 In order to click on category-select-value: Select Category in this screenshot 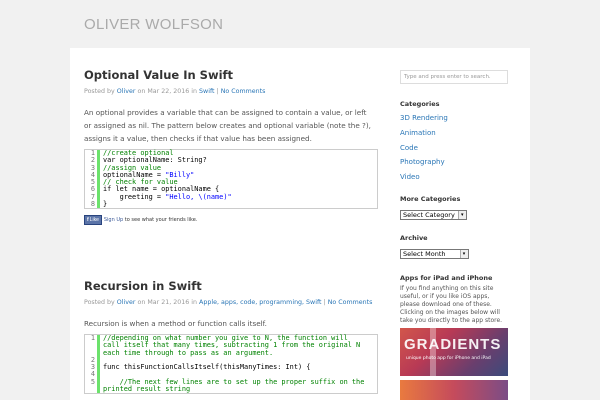, I will do `click(429, 215)`.